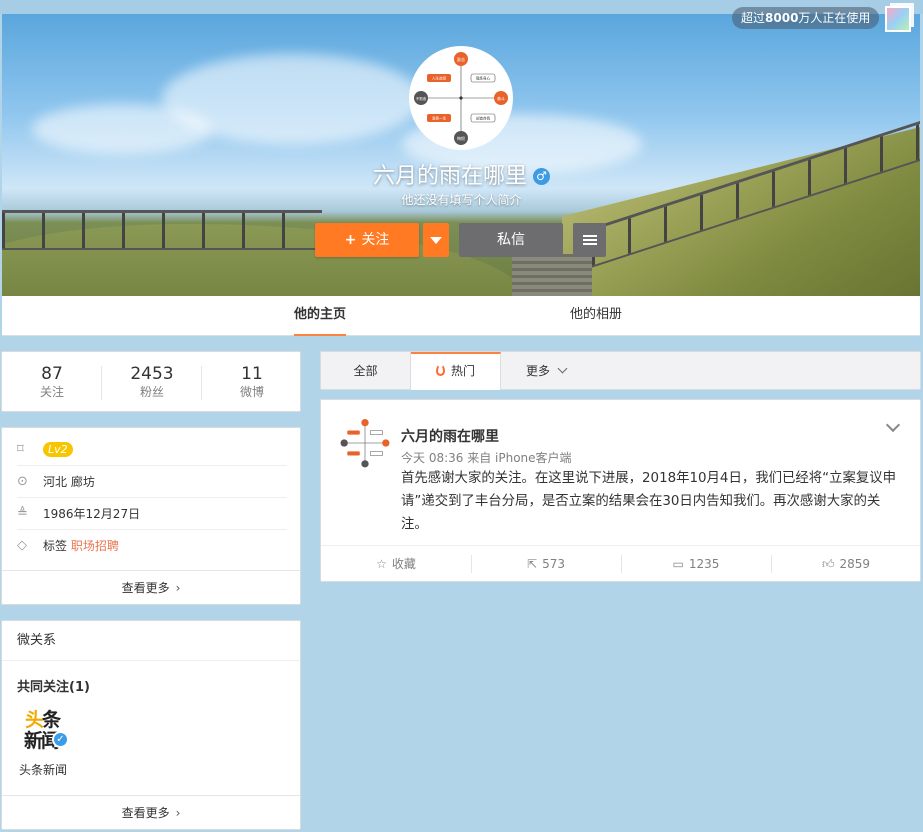 Image resolution: width=923 pixels, height=832 pixels. What do you see at coordinates (541, 176) in the screenshot?
I see `male-icon: ♂` at bounding box center [541, 176].